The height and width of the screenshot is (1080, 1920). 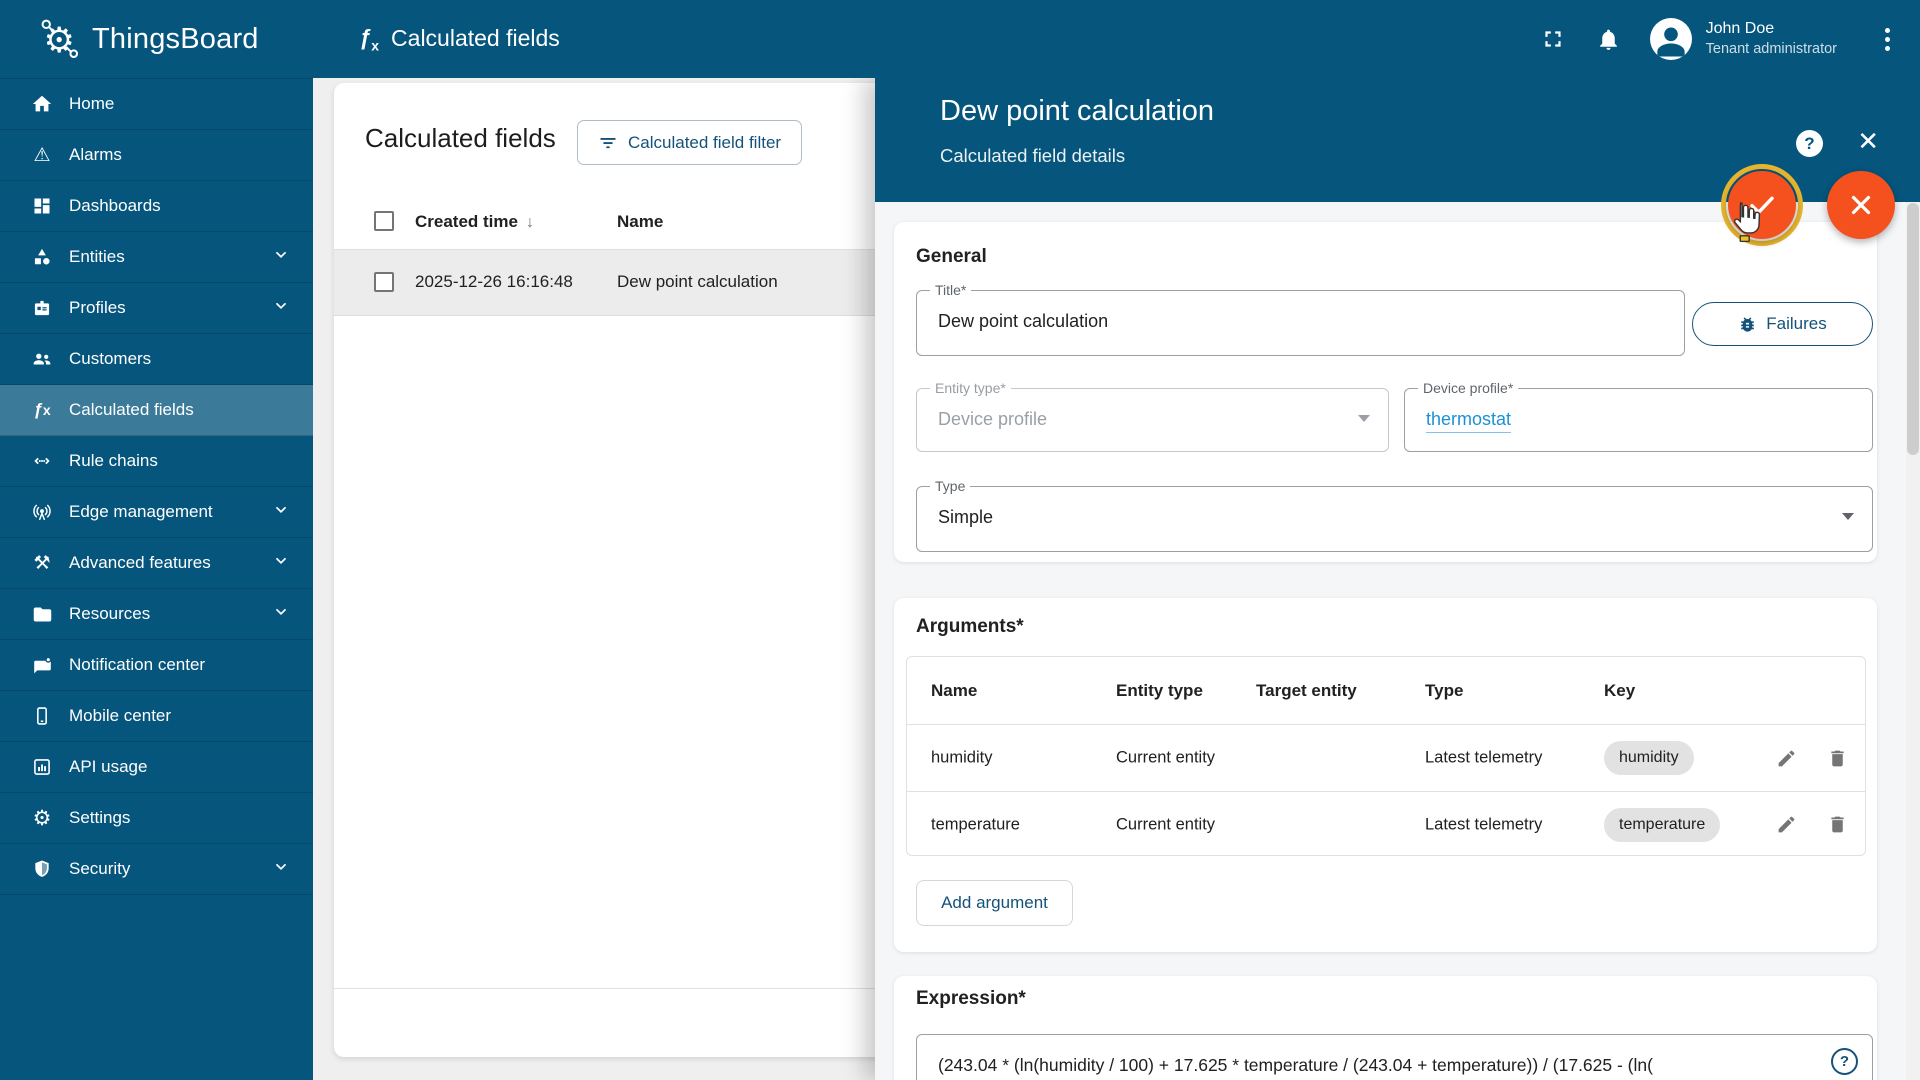 What do you see at coordinates (951, 290) in the screenshot?
I see `title-field-label: Title*` at bounding box center [951, 290].